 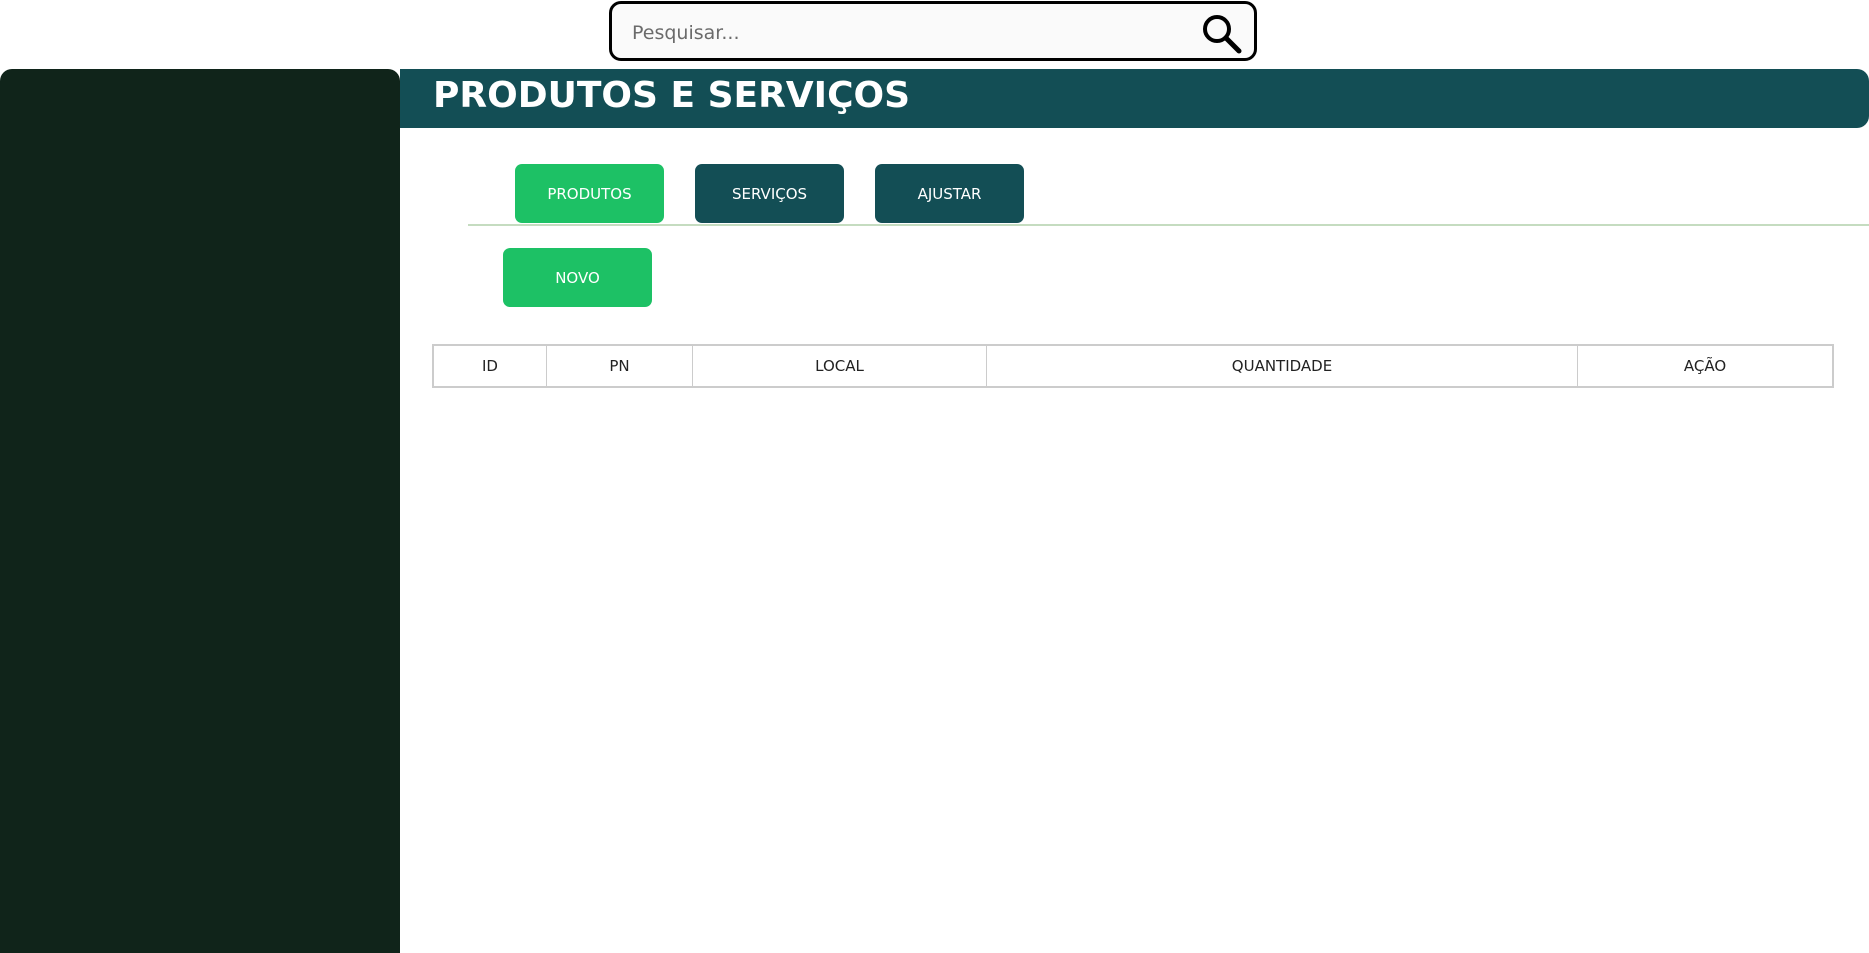 What do you see at coordinates (839, 366) in the screenshot?
I see `column-header-local: LOCAL` at bounding box center [839, 366].